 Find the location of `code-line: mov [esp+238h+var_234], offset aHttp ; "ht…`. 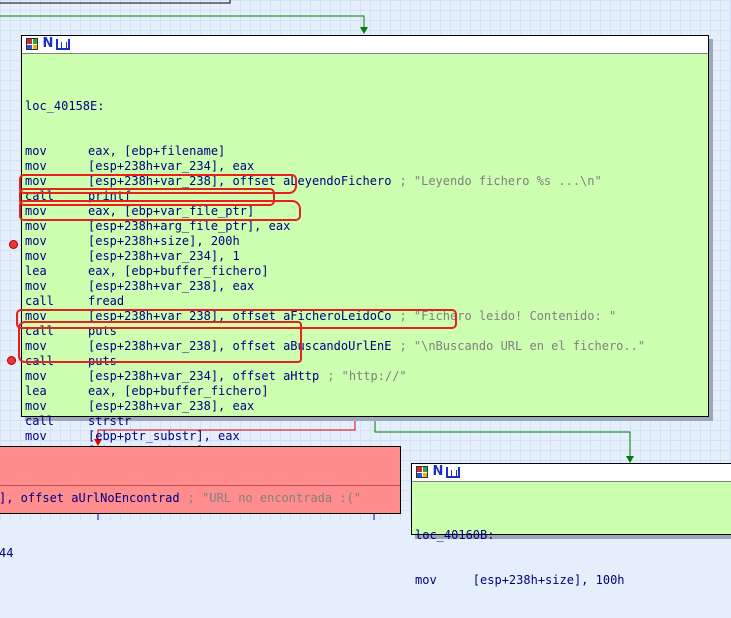

code-line: mov [esp+238h+var_234], offset aHttp ; "ht… is located at coordinates (366, 376).